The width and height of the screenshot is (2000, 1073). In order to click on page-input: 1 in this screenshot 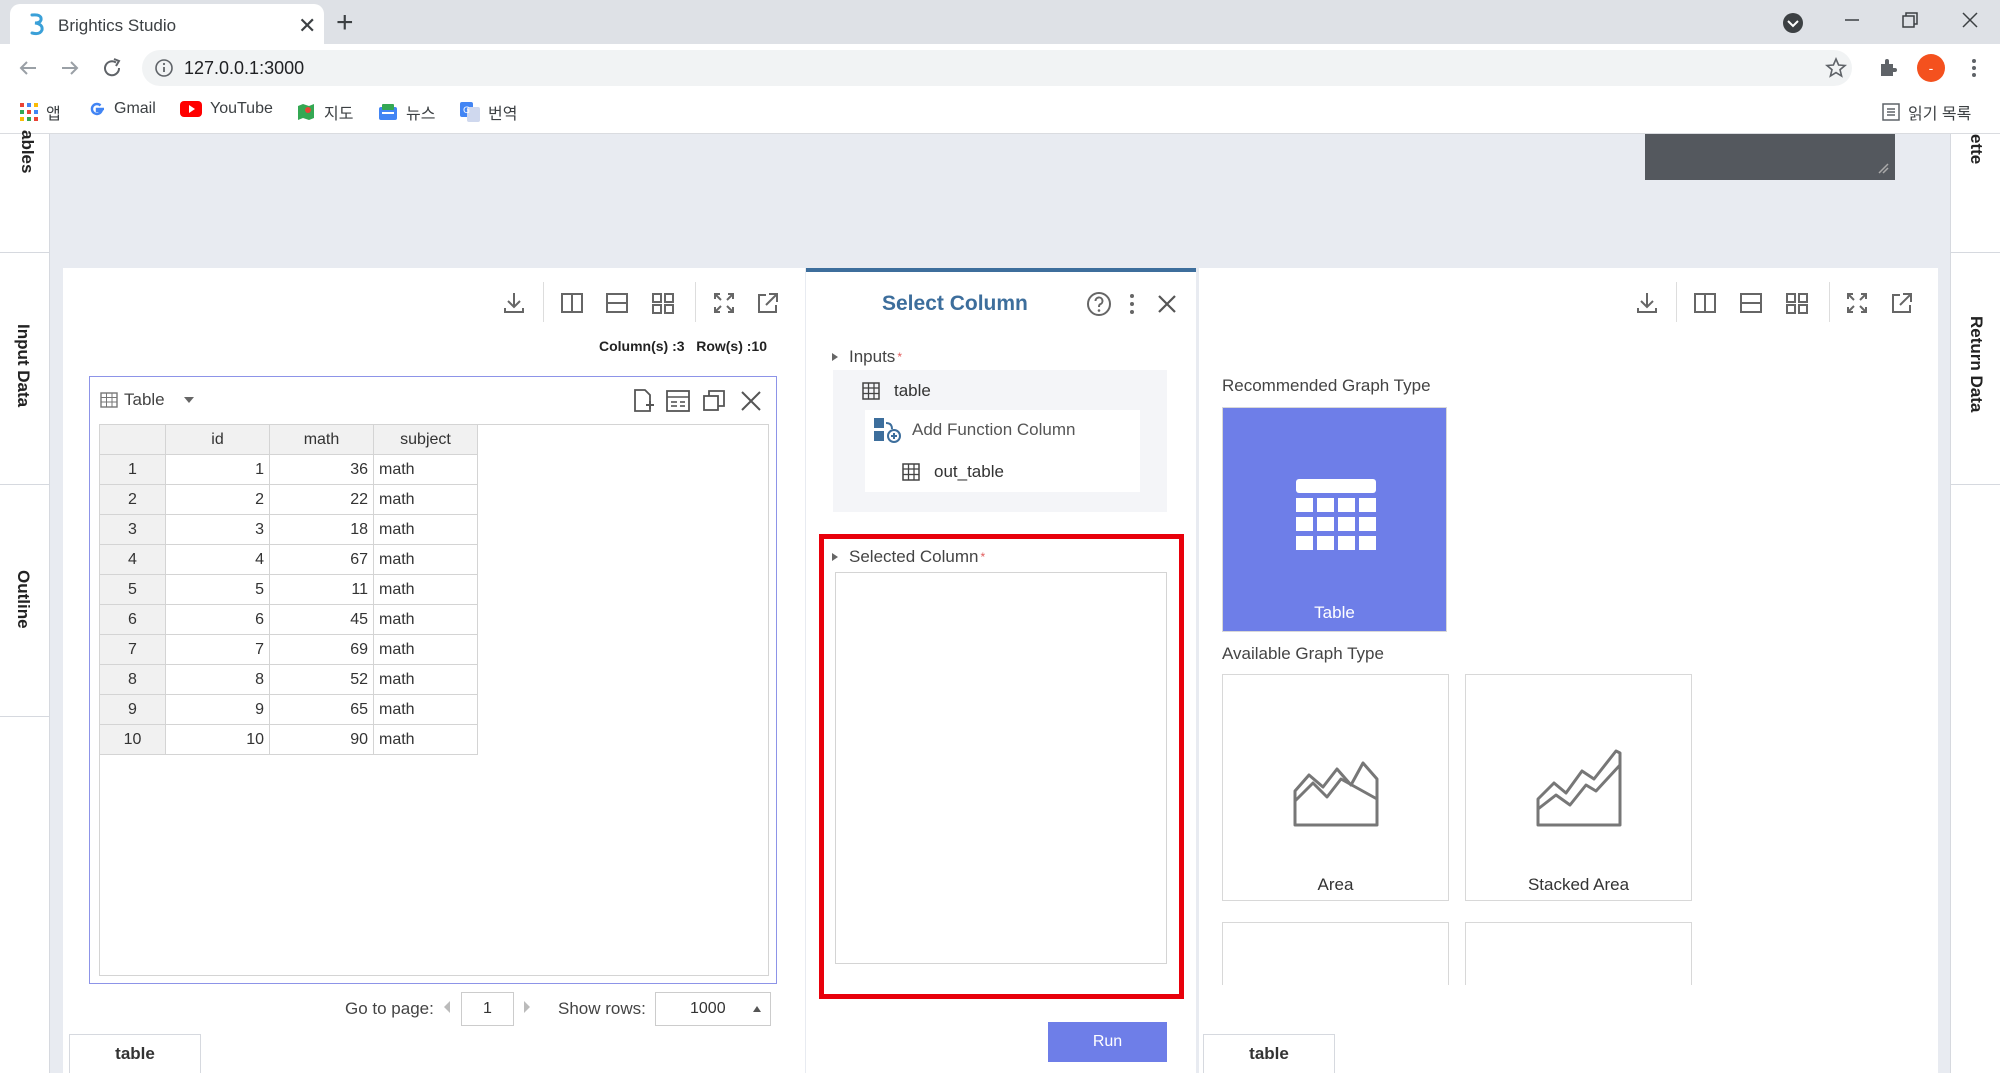, I will do `click(487, 1009)`.